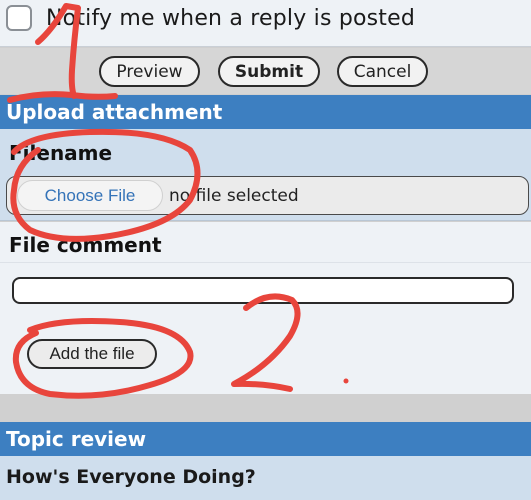 The image size is (531, 500). I want to click on filename-label: Filename, so click(61, 153).